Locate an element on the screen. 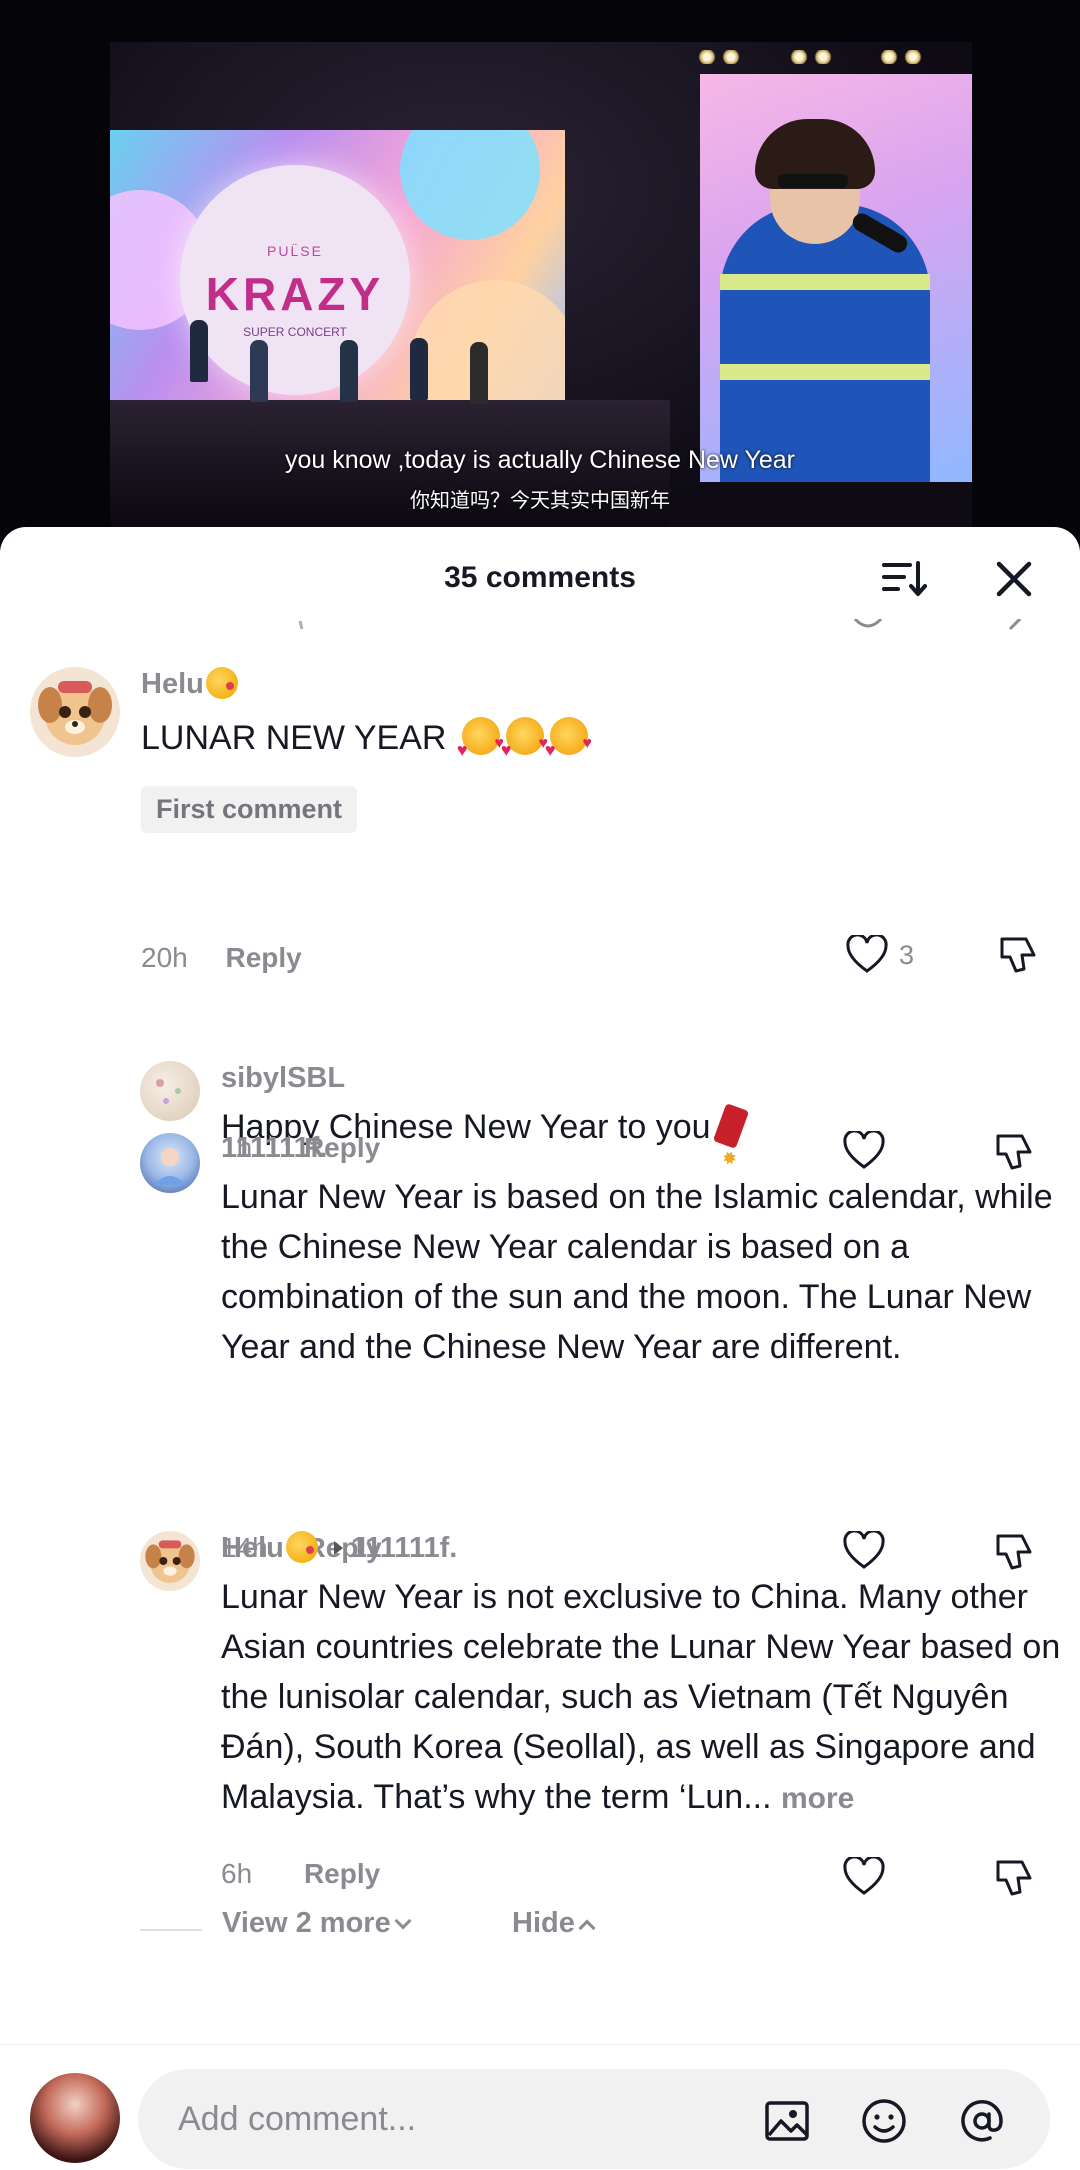 Image resolution: width=1080 pixels, height=2170 pixels. hide-replies-button: Hide is located at coordinates (554, 1923).